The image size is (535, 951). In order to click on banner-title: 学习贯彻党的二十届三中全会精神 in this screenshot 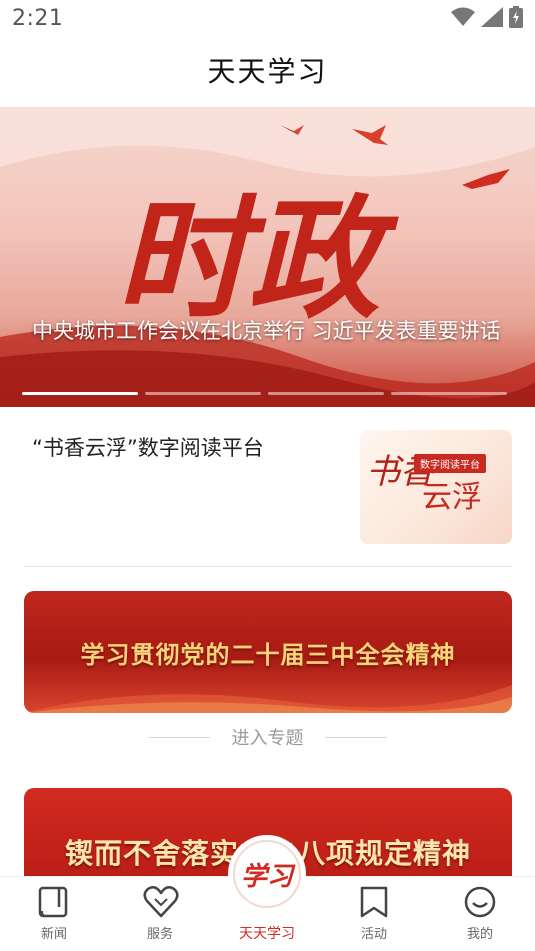, I will do `click(268, 654)`.